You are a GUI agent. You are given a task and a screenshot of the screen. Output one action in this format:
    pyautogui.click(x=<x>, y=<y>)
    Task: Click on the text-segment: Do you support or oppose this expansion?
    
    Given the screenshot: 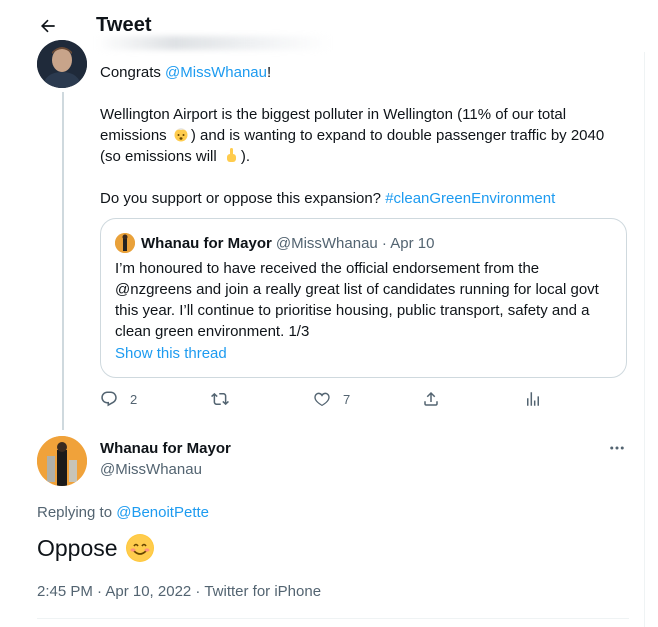 What is the action you would take?
    pyautogui.click(x=243, y=198)
    